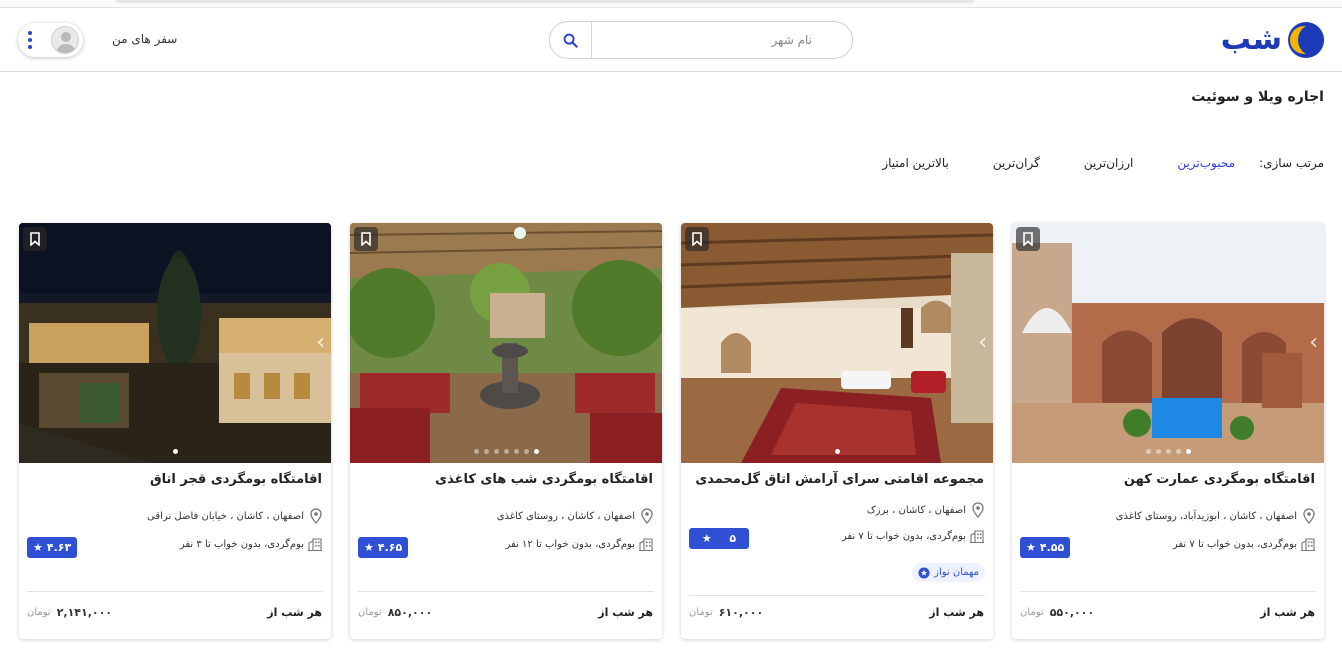 The height and width of the screenshot is (657, 1342). I want to click on listing-photo, so click(506, 343).